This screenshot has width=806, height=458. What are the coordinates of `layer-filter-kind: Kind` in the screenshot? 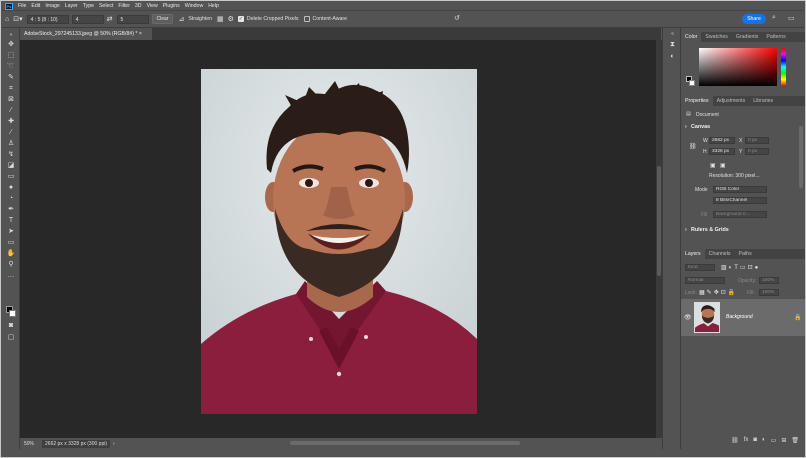 It's located at (700, 267).